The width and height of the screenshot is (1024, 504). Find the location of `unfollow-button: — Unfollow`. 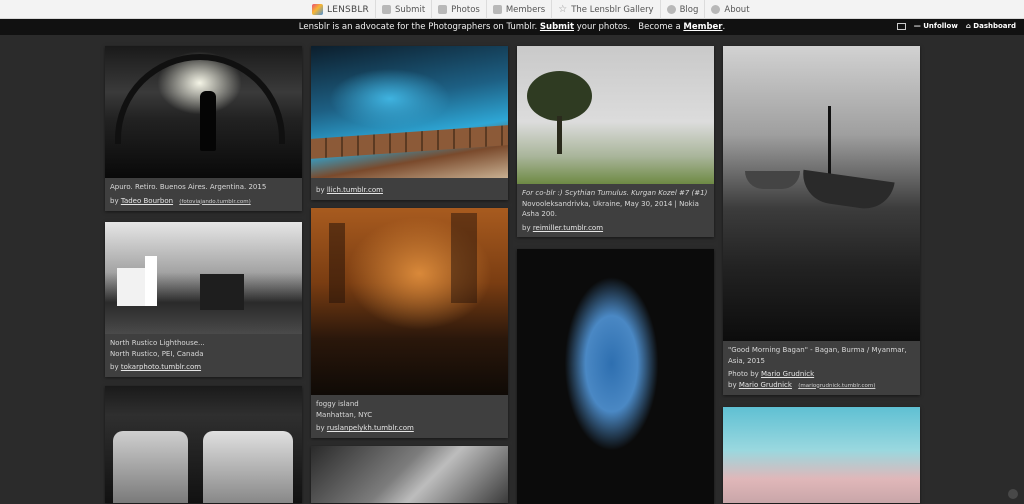

unfollow-button: — Unfollow is located at coordinates (936, 26).